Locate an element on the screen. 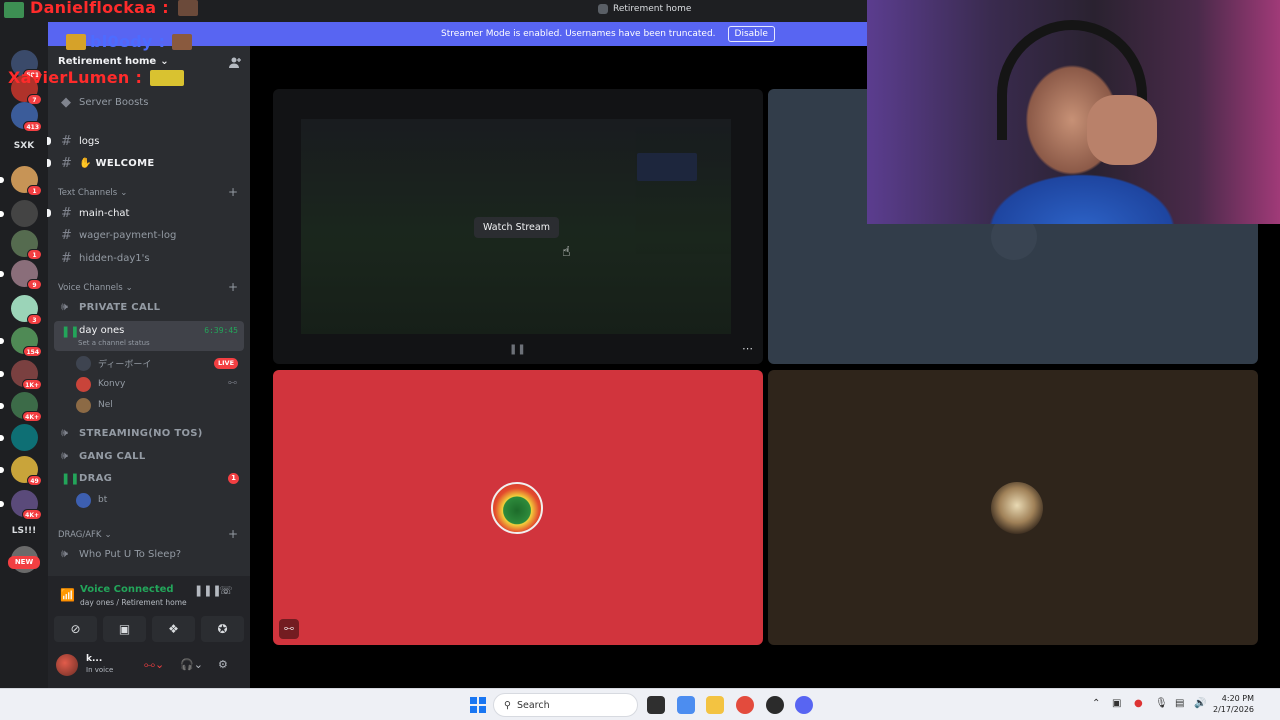 The image size is (1280, 720). pause-icon: ❚❚ is located at coordinates (517, 350).